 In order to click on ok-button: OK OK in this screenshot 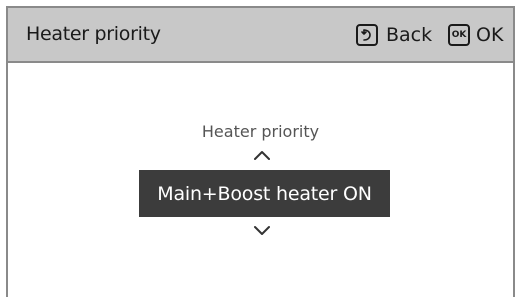, I will do `click(475, 35)`.